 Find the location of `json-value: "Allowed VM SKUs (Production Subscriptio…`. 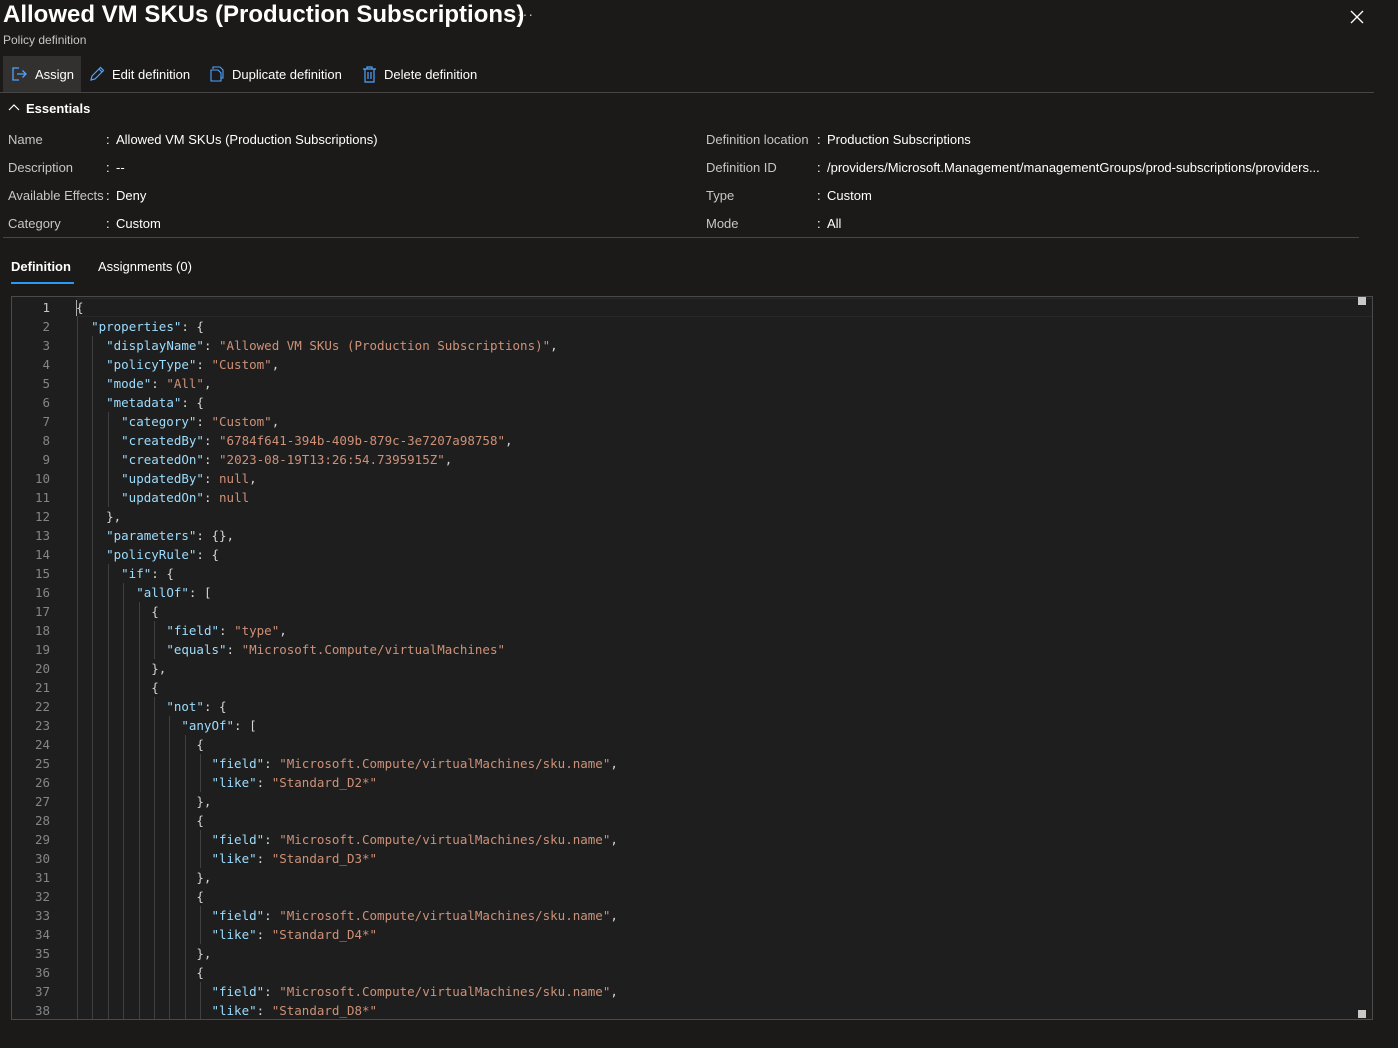

json-value: "Allowed VM SKUs (Production Subscriptio… is located at coordinates (385, 345).